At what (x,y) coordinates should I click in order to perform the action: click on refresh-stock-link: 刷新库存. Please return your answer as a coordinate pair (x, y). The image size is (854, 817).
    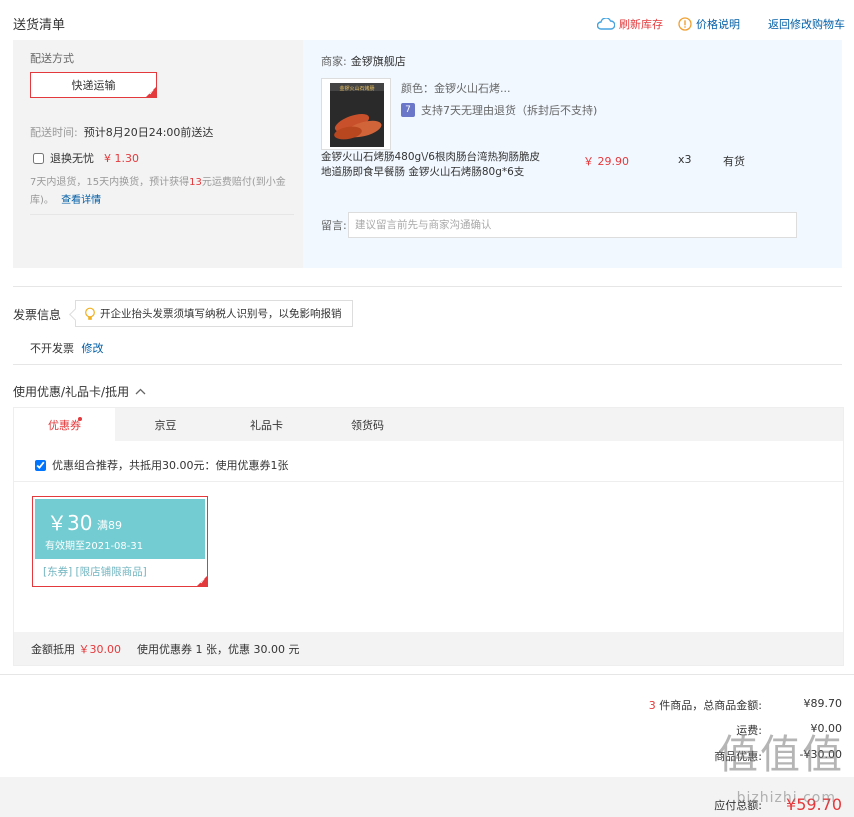
    Looking at the image, I should click on (630, 24).